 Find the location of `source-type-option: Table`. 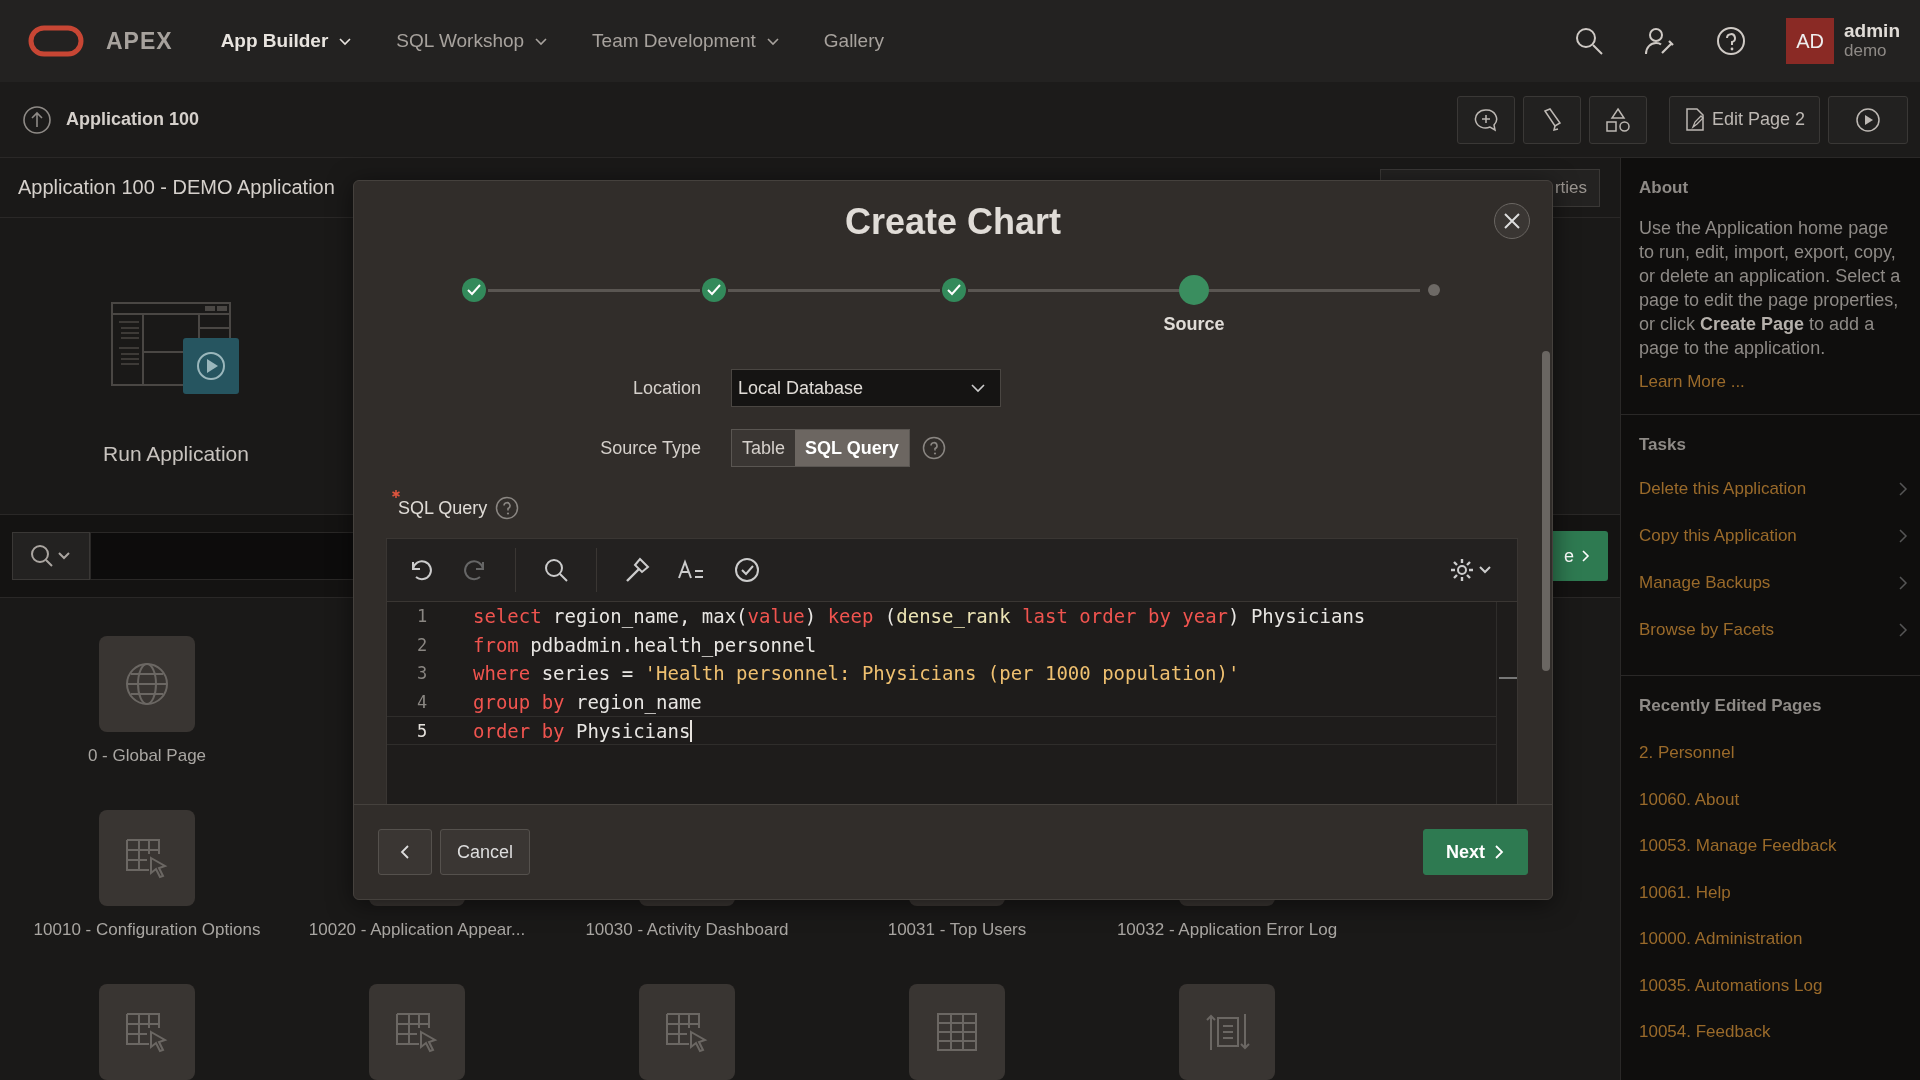

source-type-option: Table is located at coordinates (764, 448).